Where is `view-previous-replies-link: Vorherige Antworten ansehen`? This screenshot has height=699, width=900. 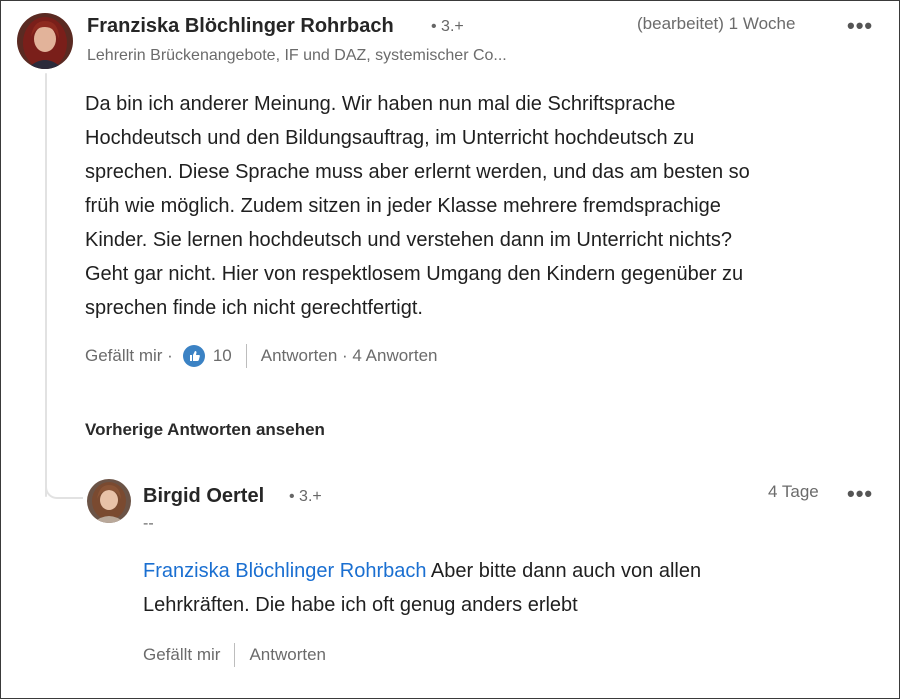
view-previous-replies-link: Vorherige Antworten ansehen is located at coordinates (205, 430).